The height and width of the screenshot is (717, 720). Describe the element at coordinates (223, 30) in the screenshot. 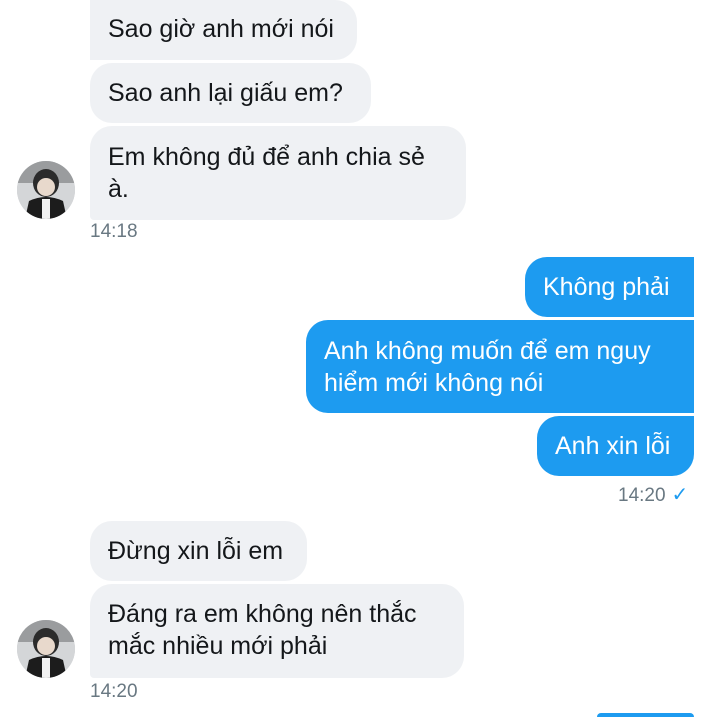

I see `incoming-message: Sao giờ anh mới nói` at that location.